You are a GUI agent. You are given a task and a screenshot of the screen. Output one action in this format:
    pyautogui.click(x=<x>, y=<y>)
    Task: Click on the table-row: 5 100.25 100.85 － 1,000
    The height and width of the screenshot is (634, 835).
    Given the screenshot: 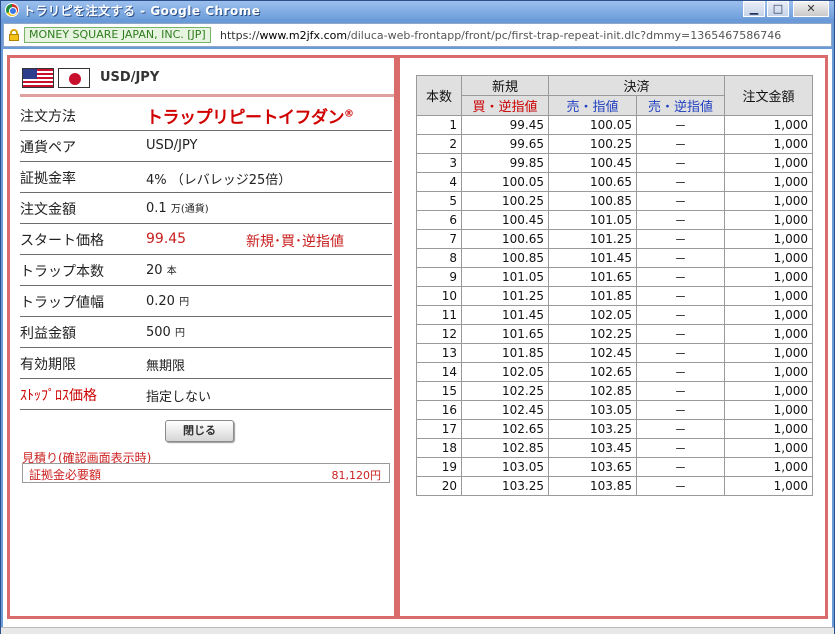 What is the action you would take?
    pyautogui.click(x=614, y=201)
    